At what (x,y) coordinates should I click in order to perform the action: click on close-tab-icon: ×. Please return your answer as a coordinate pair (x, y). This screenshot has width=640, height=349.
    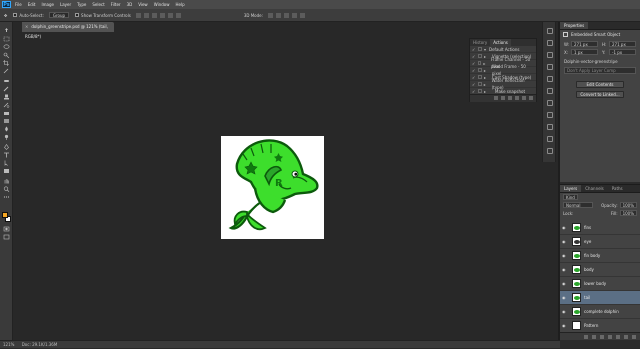
    Looking at the image, I should click on (26, 26).